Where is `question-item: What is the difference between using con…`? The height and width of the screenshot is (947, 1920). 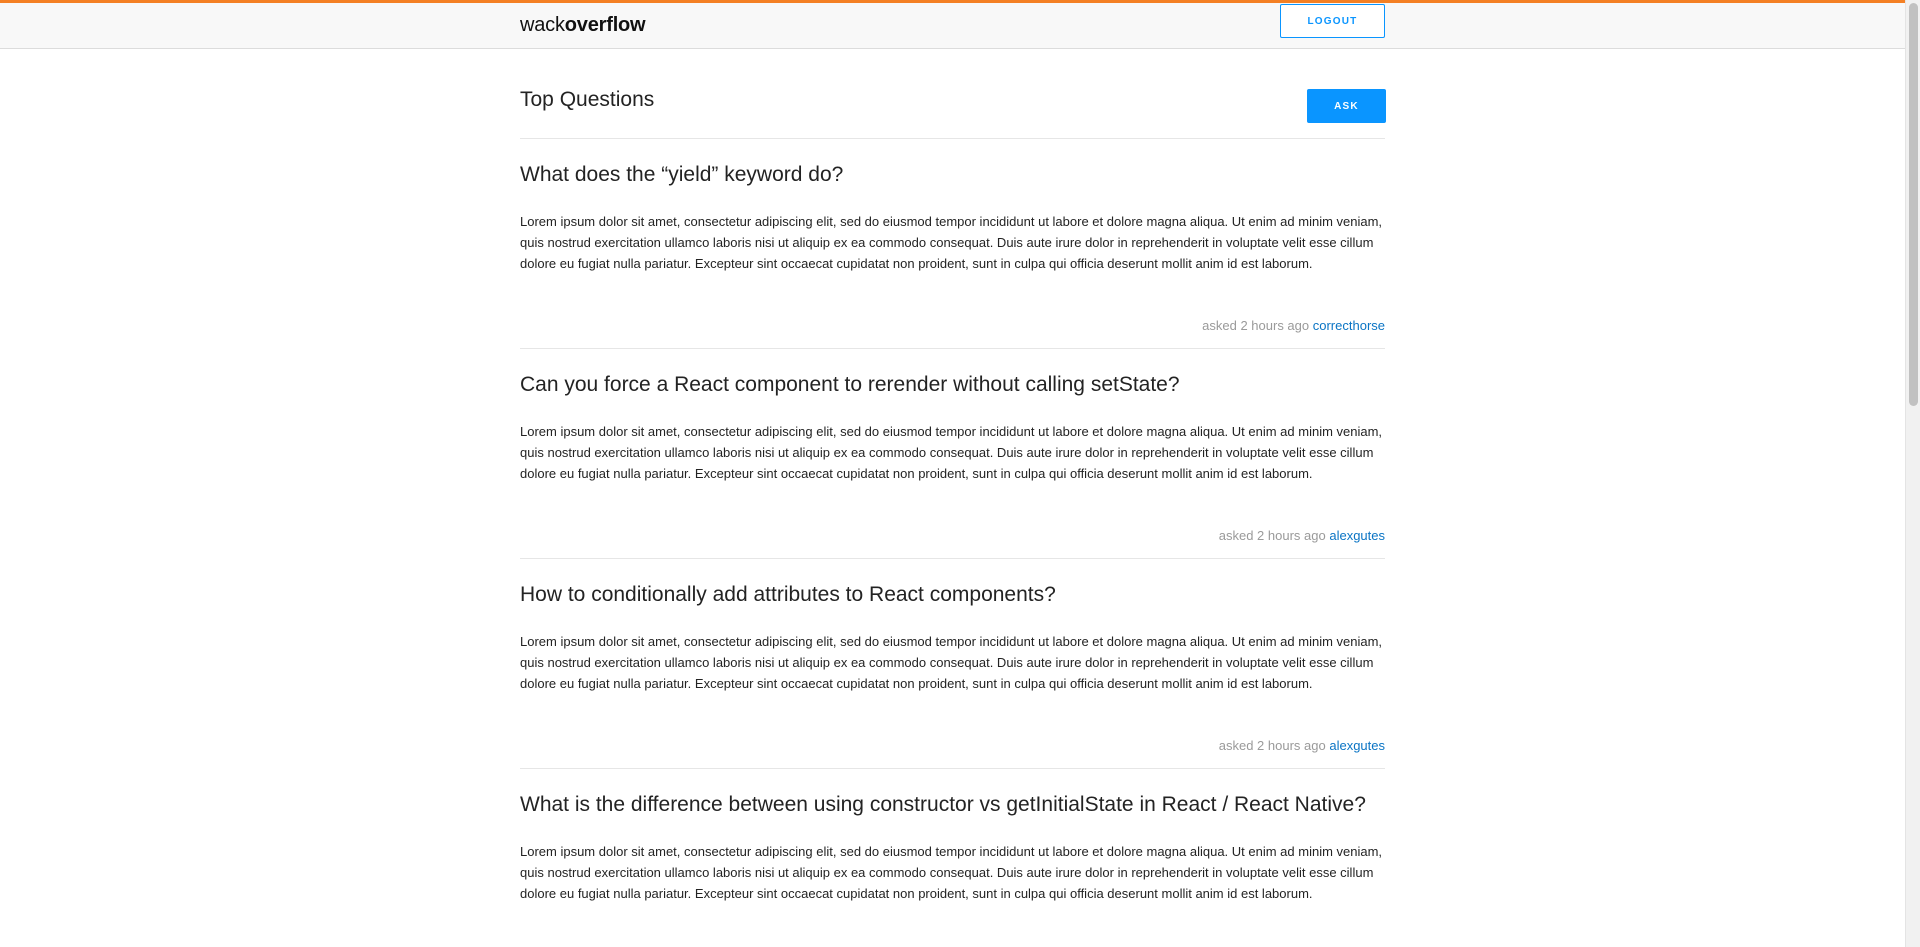 question-item: What is the difference between using con… is located at coordinates (952, 858).